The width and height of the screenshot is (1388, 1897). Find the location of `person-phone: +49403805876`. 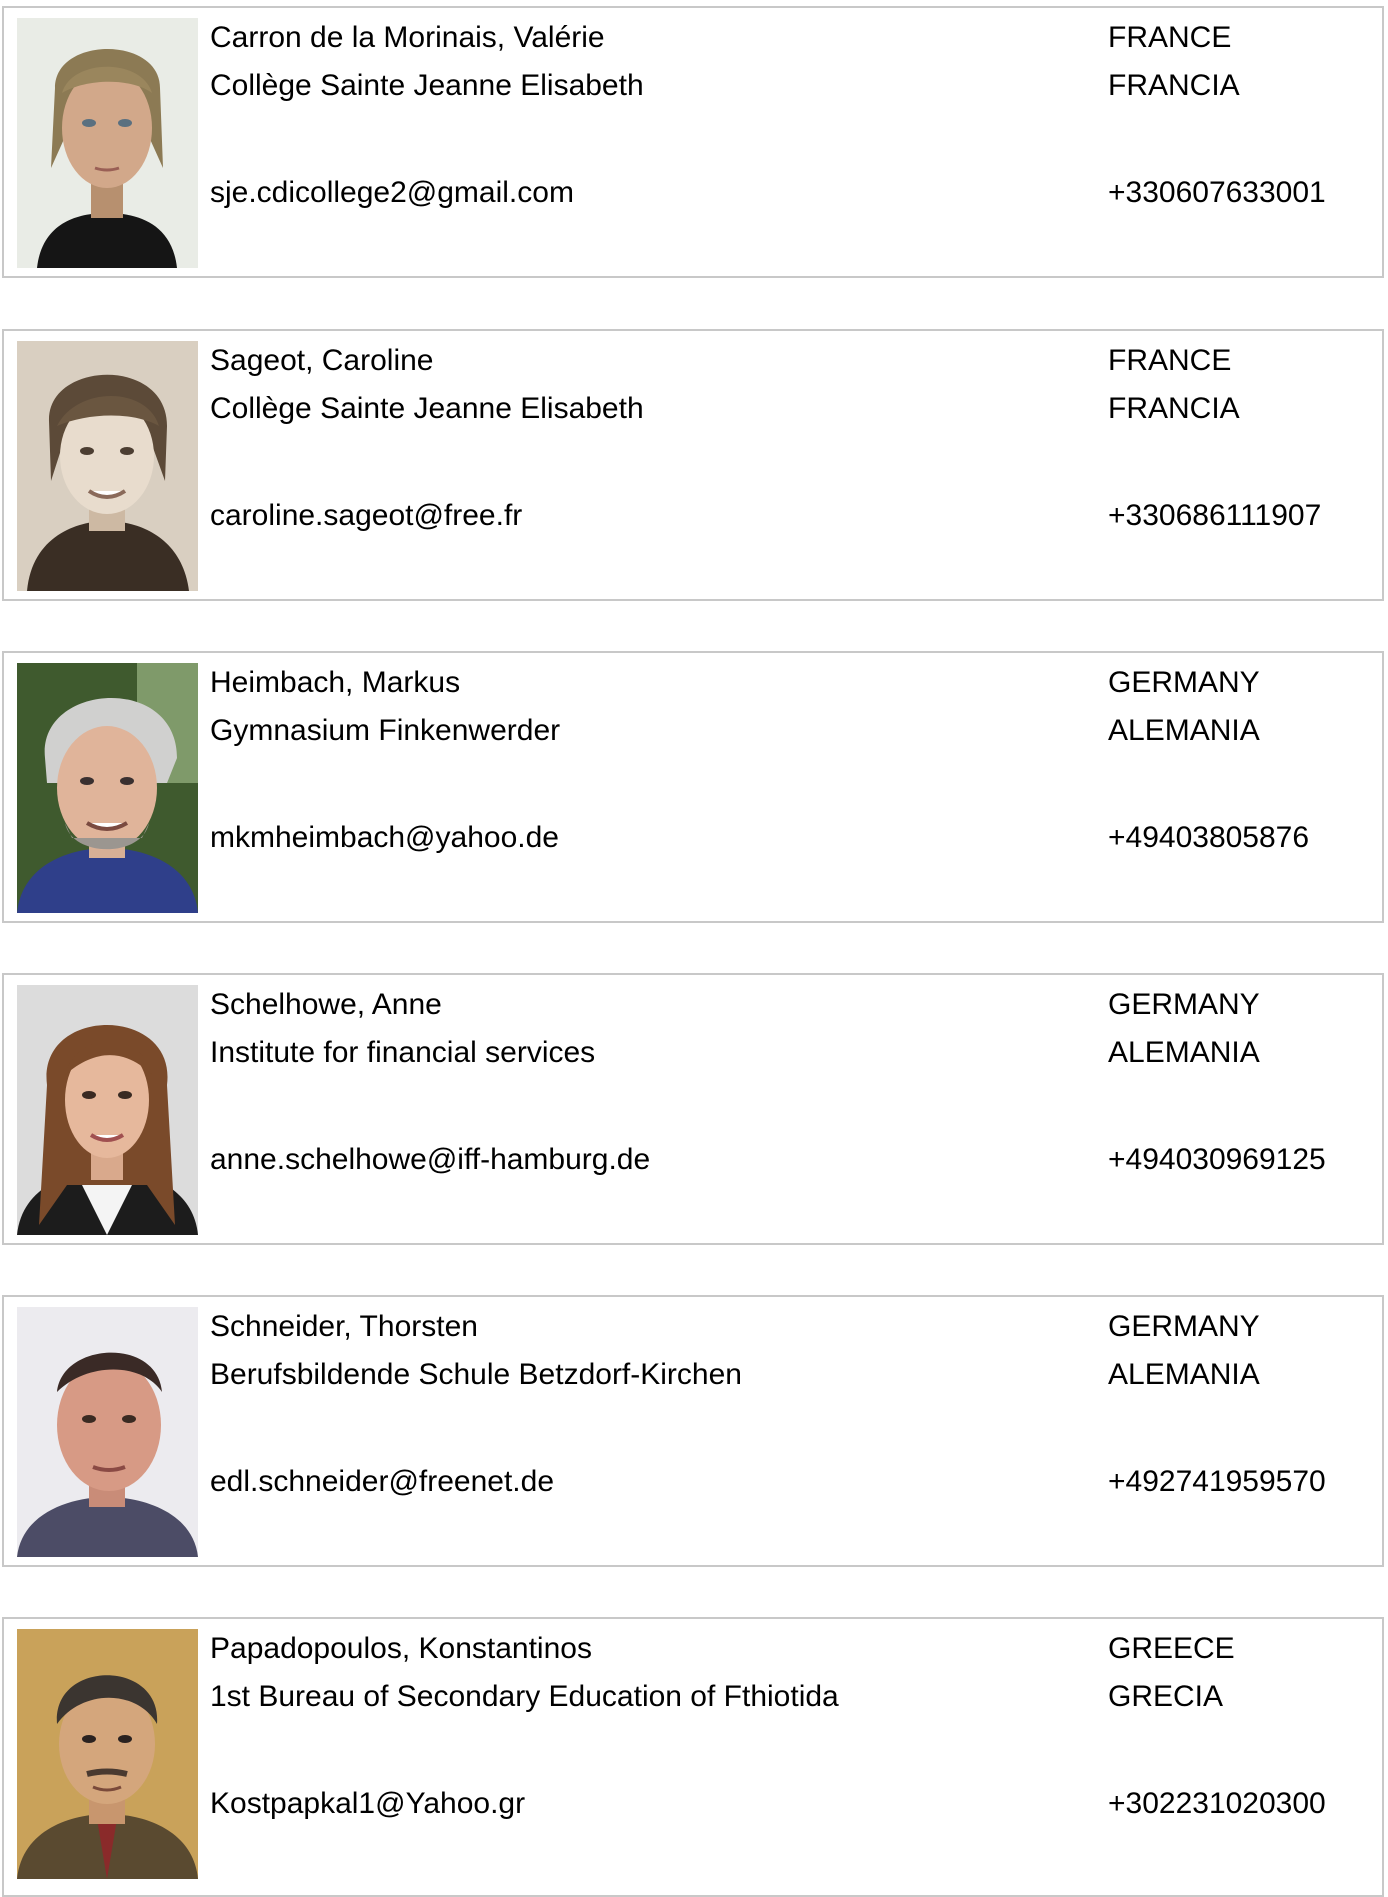

person-phone: +49403805876 is located at coordinates (1209, 837).